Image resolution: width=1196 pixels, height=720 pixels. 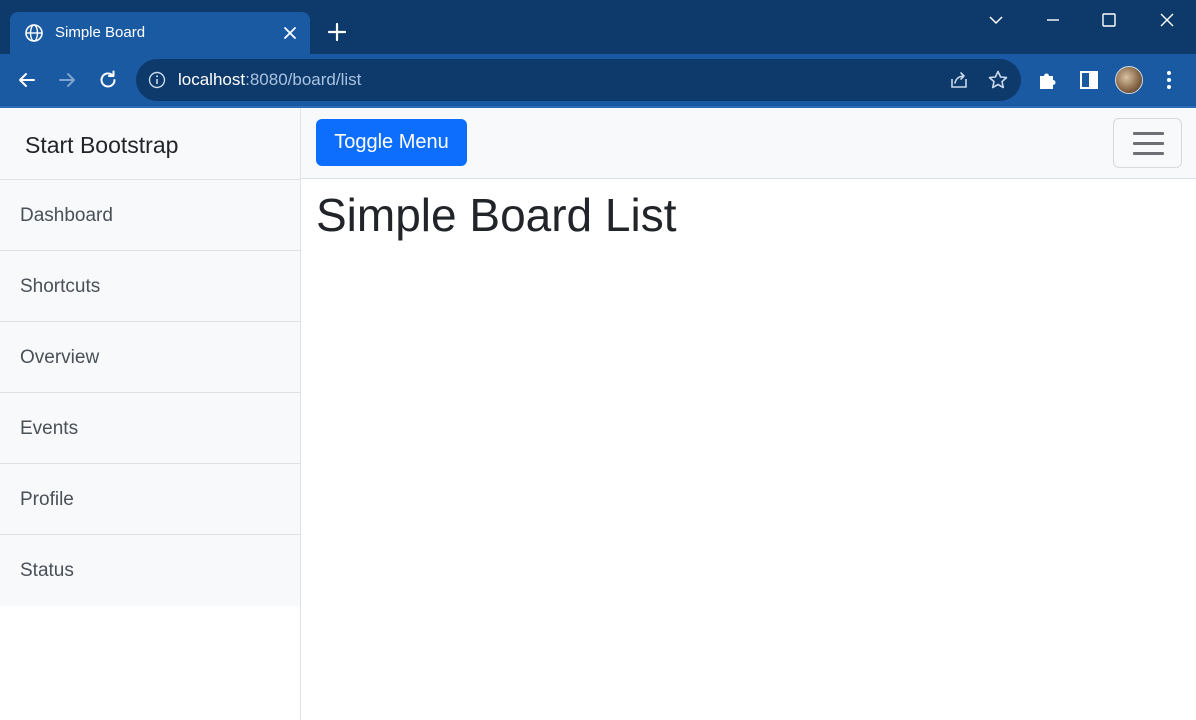 I want to click on tab-search-chevron-icon, so click(x=996, y=20).